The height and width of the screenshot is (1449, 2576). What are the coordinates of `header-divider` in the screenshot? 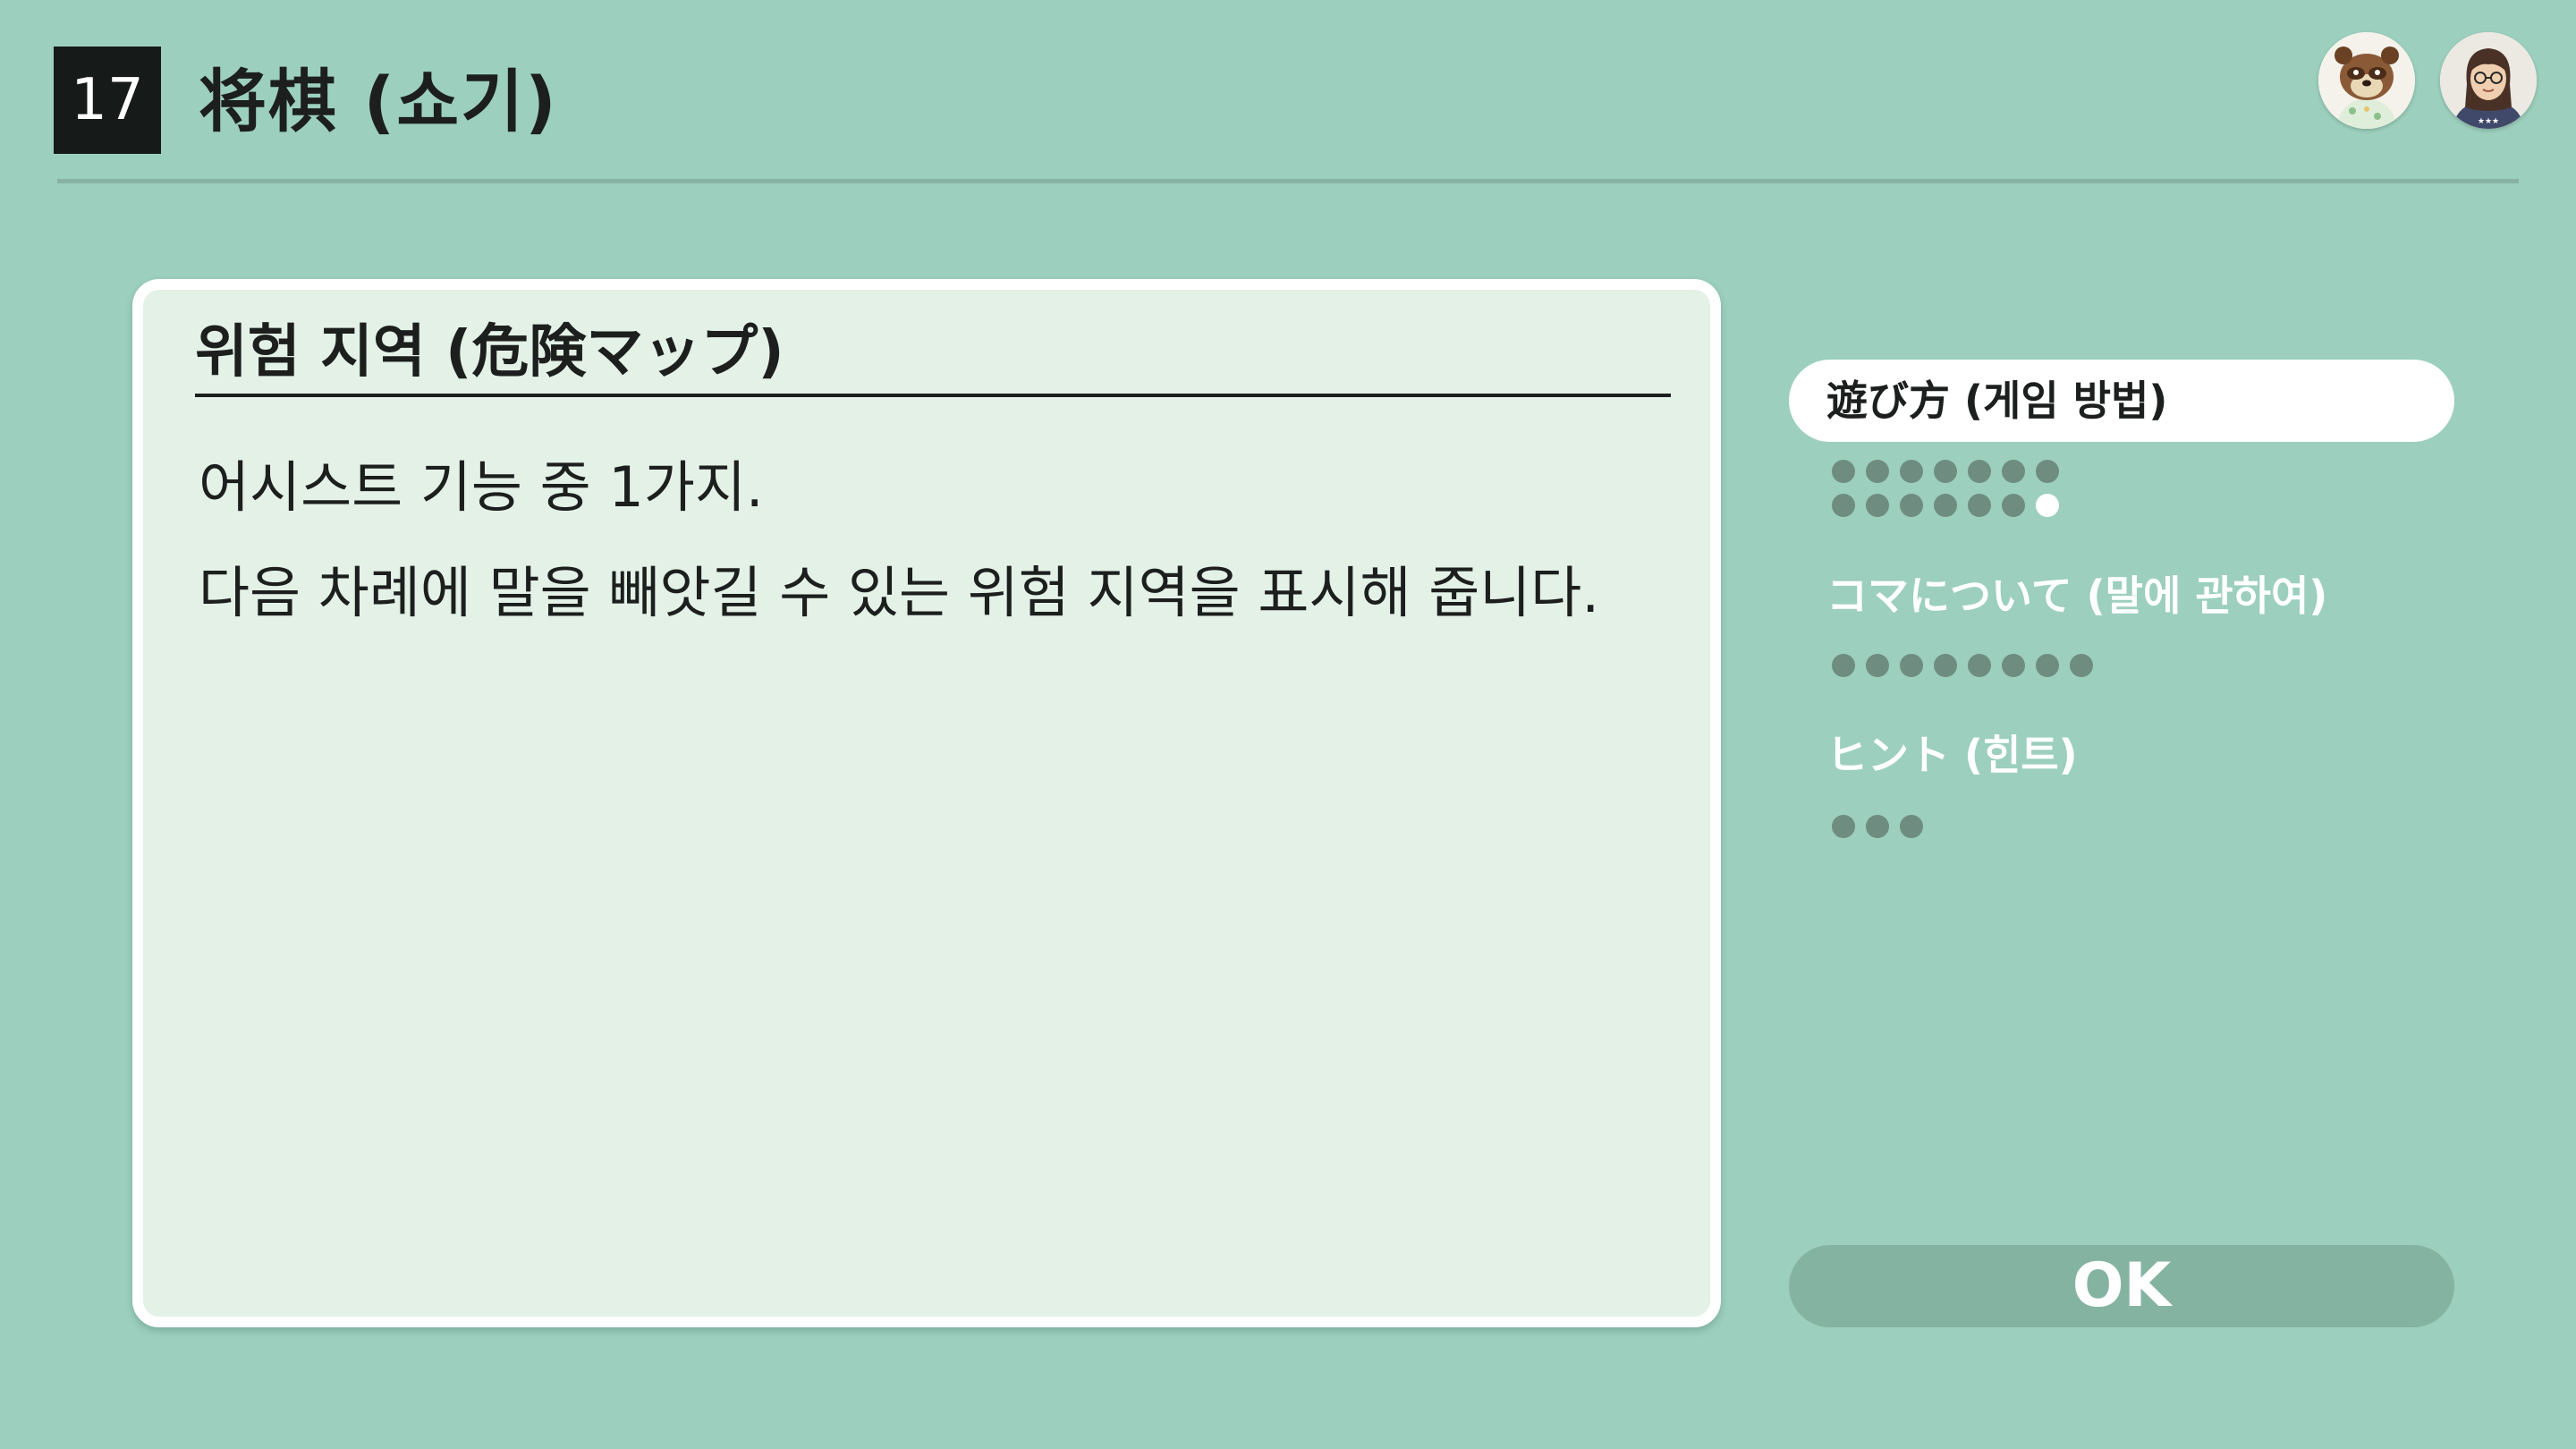 It's located at (1288, 181).